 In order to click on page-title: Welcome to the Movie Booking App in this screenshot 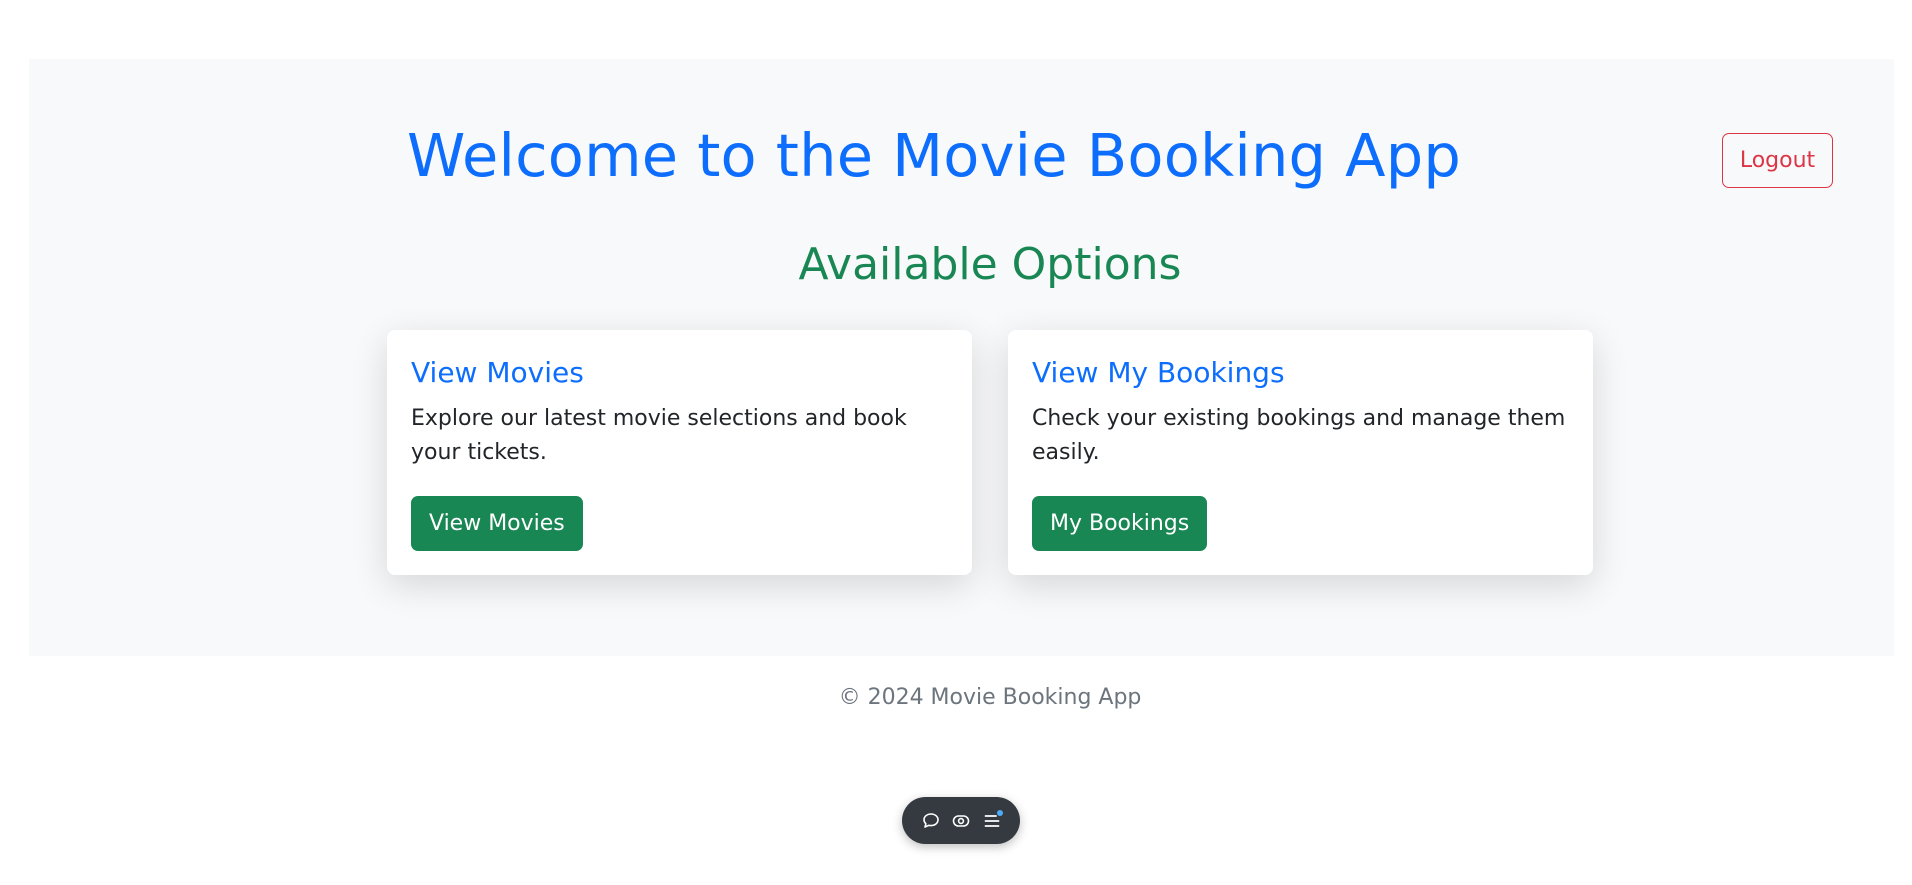, I will do `click(934, 155)`.